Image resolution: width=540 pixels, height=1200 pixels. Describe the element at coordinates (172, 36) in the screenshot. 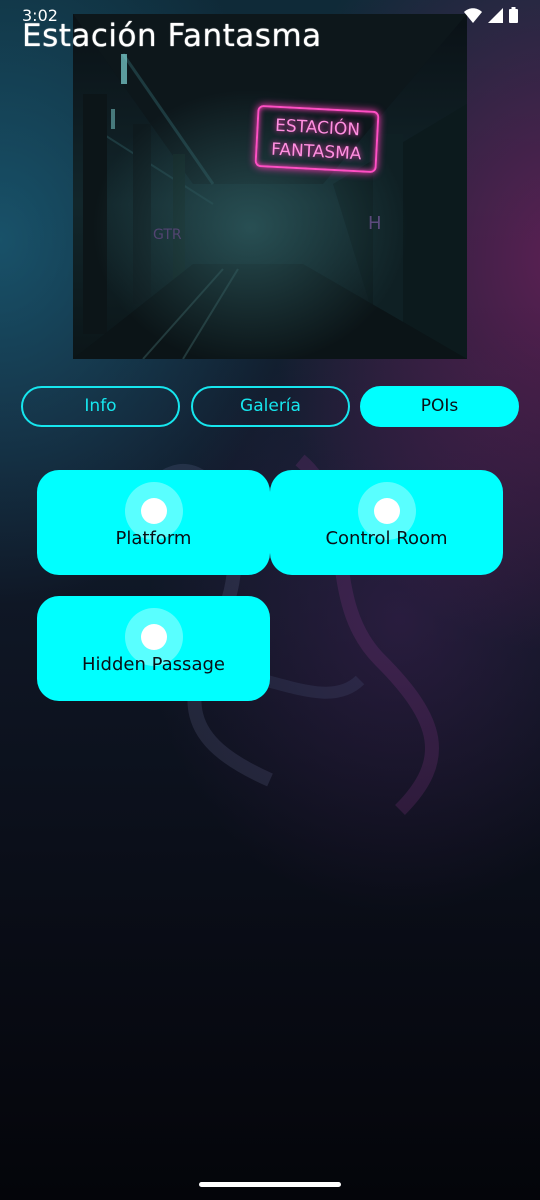

I see `page-title: Estación Fantasma` at that location.